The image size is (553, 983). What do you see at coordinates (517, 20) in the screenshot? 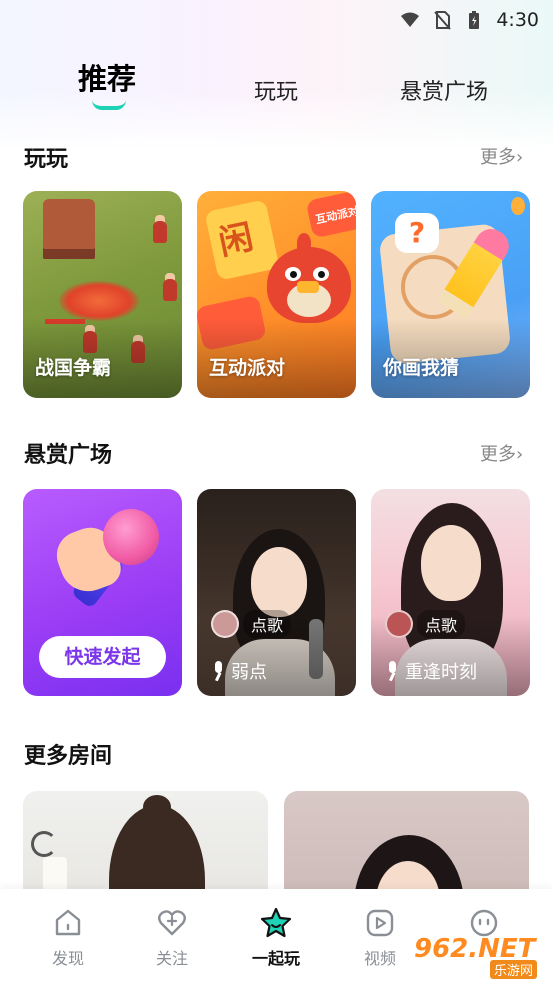
I see `status-time: 4:30` at bounding box center [517, 20].